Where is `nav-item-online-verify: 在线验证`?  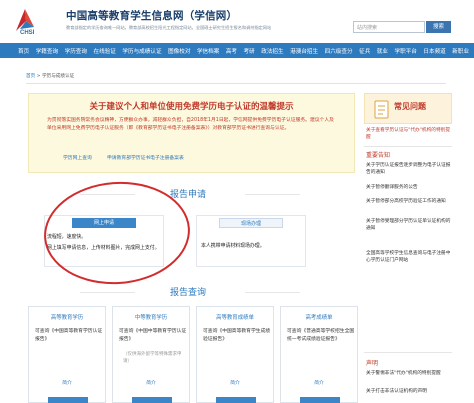 nav-item-online-verify: 在线验证 is located at coordinates (104, 51).